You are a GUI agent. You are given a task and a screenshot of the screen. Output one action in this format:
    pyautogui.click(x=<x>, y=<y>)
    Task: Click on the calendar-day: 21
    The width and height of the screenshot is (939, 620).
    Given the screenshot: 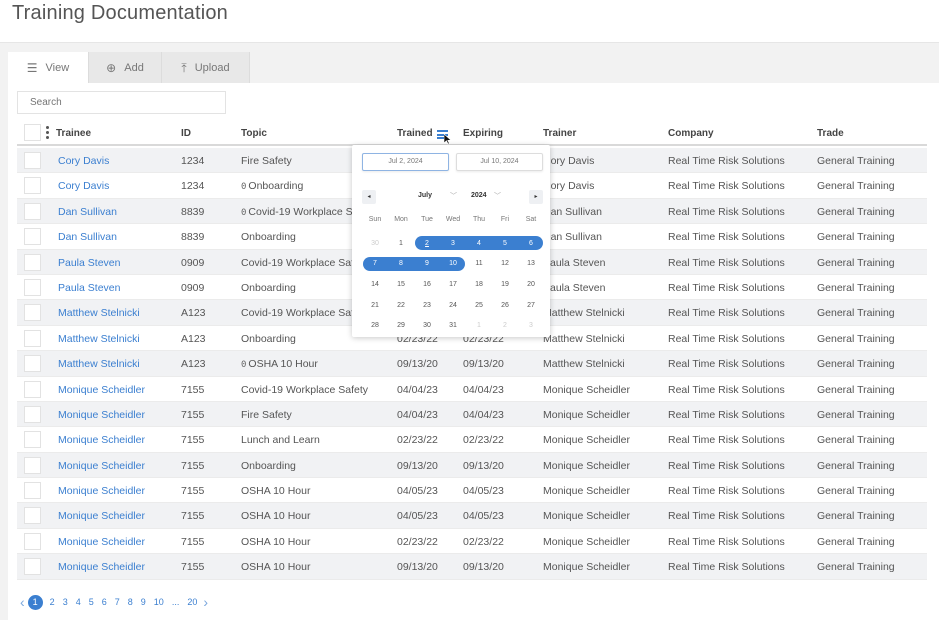 What is the action you would take?
    pyautogui.click(x=375, y=305)
    